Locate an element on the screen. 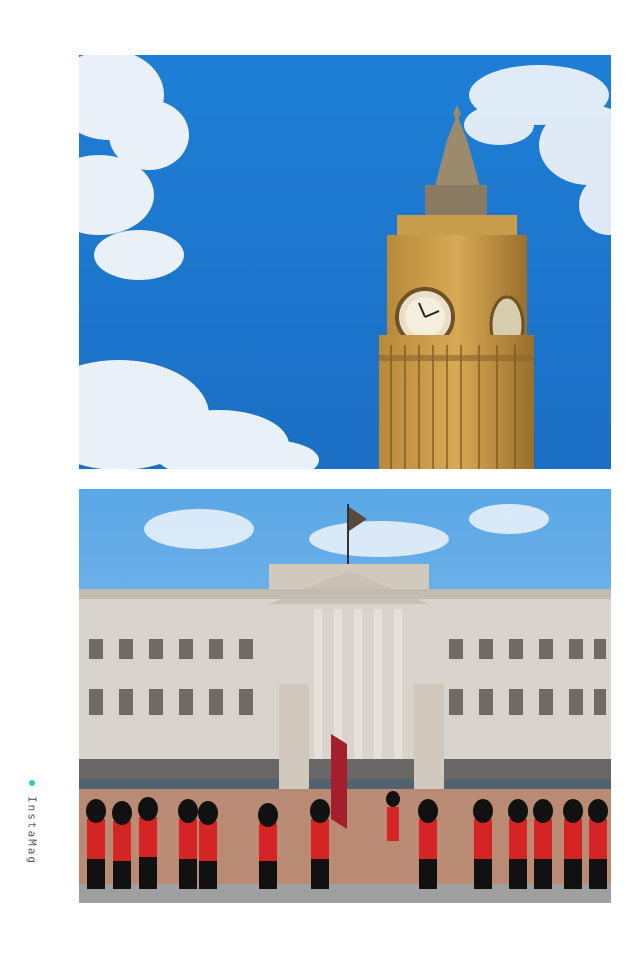 The height and width of the screenshot is (961, 640). watermark-text: InstaMag is located at coordinates (32, 830).